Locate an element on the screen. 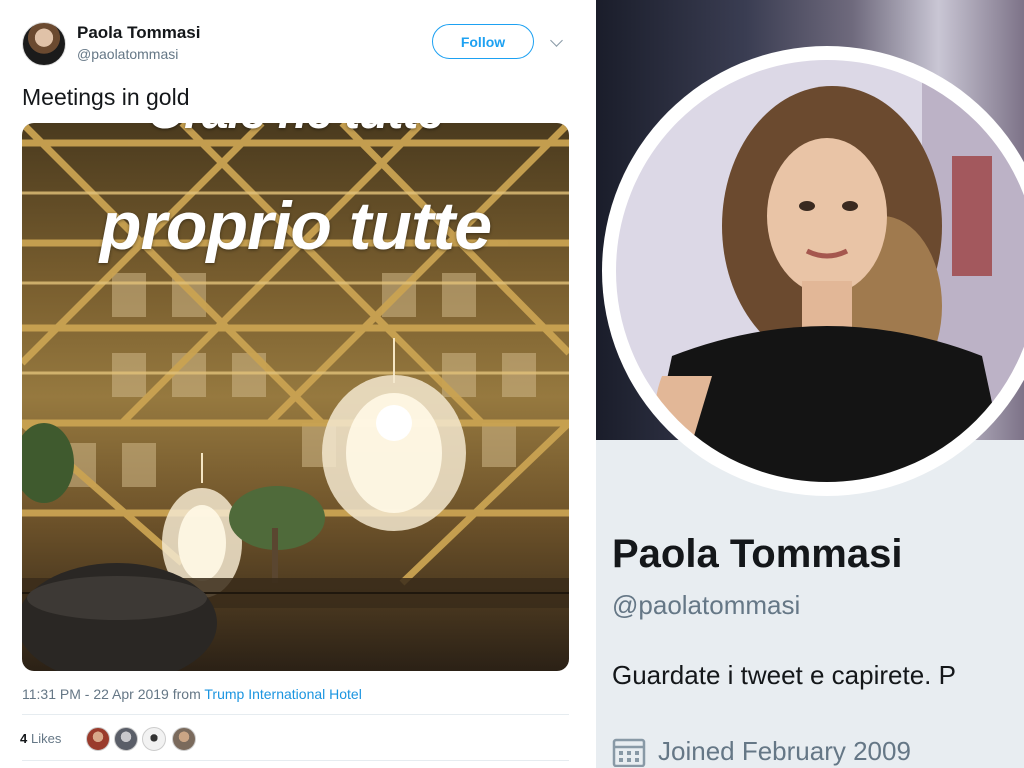 The height and width of the screenshot is (768, 1024). profile-name: Paola Tommasi is located at coordinates (757, 554).